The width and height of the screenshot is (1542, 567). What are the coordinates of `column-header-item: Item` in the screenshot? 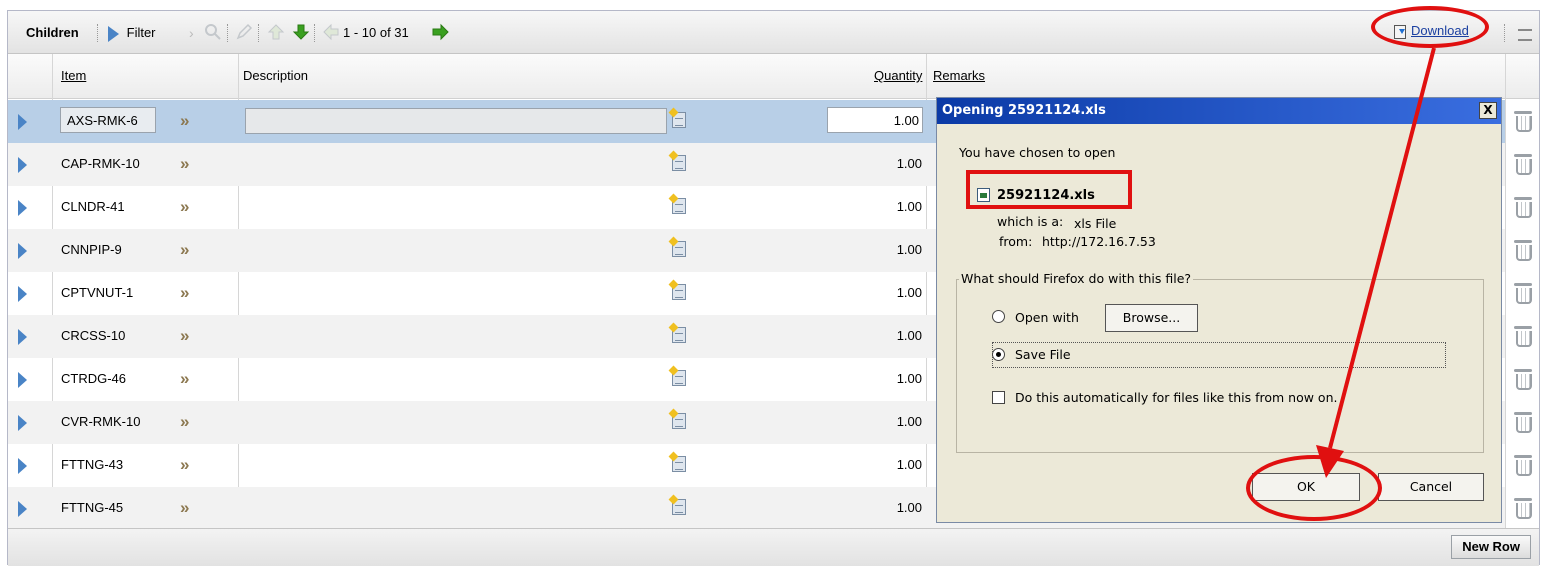 It's located at (73, 75).